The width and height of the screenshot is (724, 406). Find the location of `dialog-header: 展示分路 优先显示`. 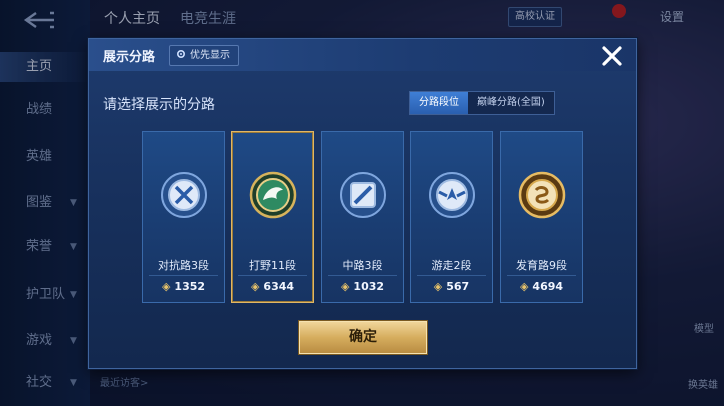

dialog-header: 展示分路 优先显示 is located at coordinates (362, 55).